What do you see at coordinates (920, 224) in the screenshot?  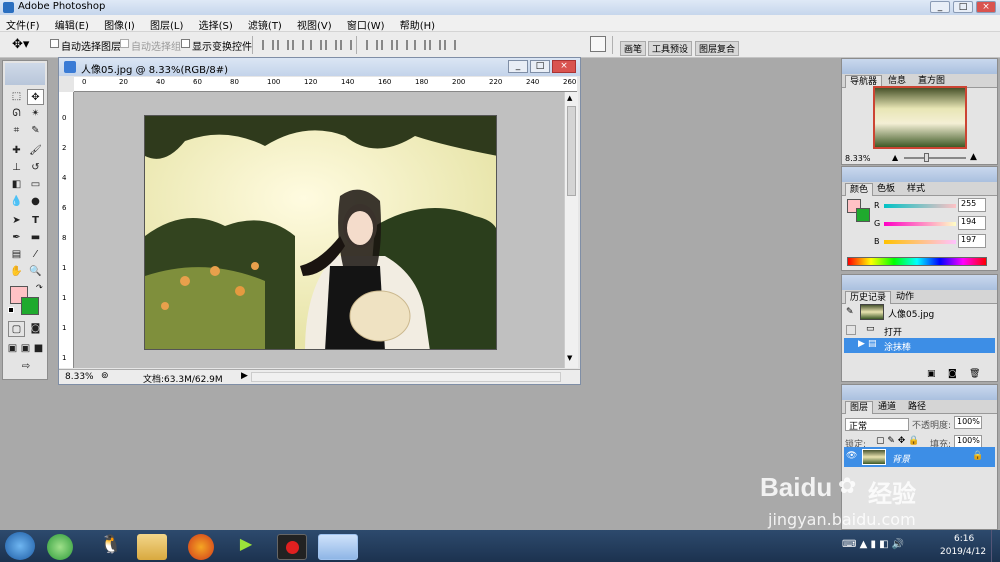 I see `g-slider` at bounding box center [920, 224].